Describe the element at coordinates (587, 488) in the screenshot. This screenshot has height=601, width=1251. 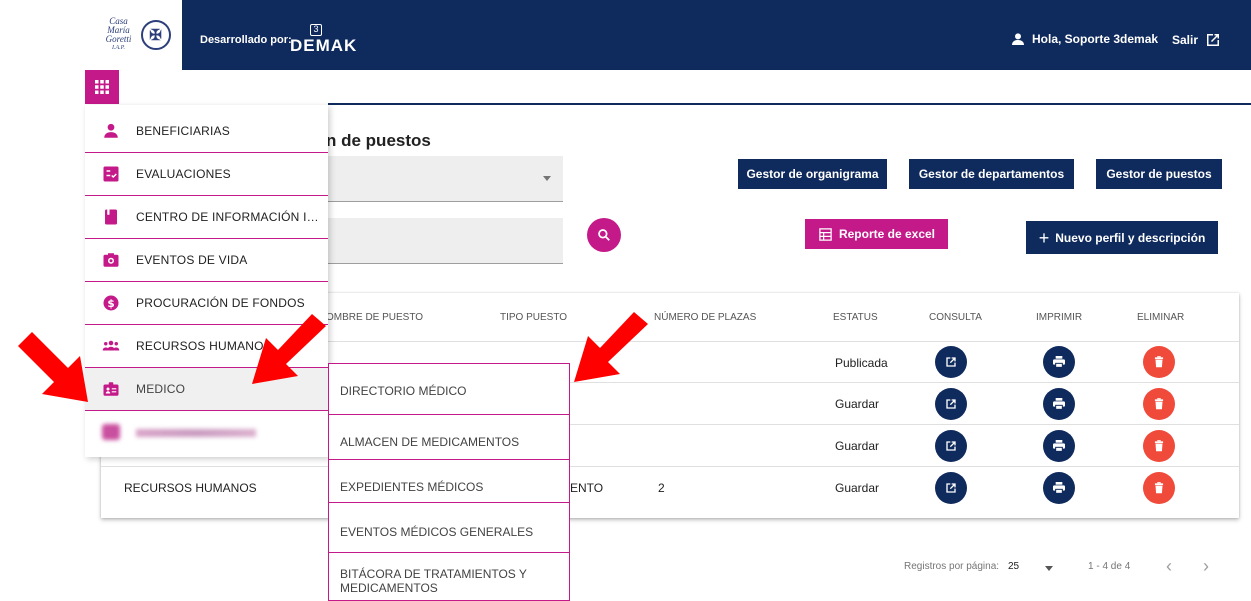
I see `row4-type: ENTO` at that location.